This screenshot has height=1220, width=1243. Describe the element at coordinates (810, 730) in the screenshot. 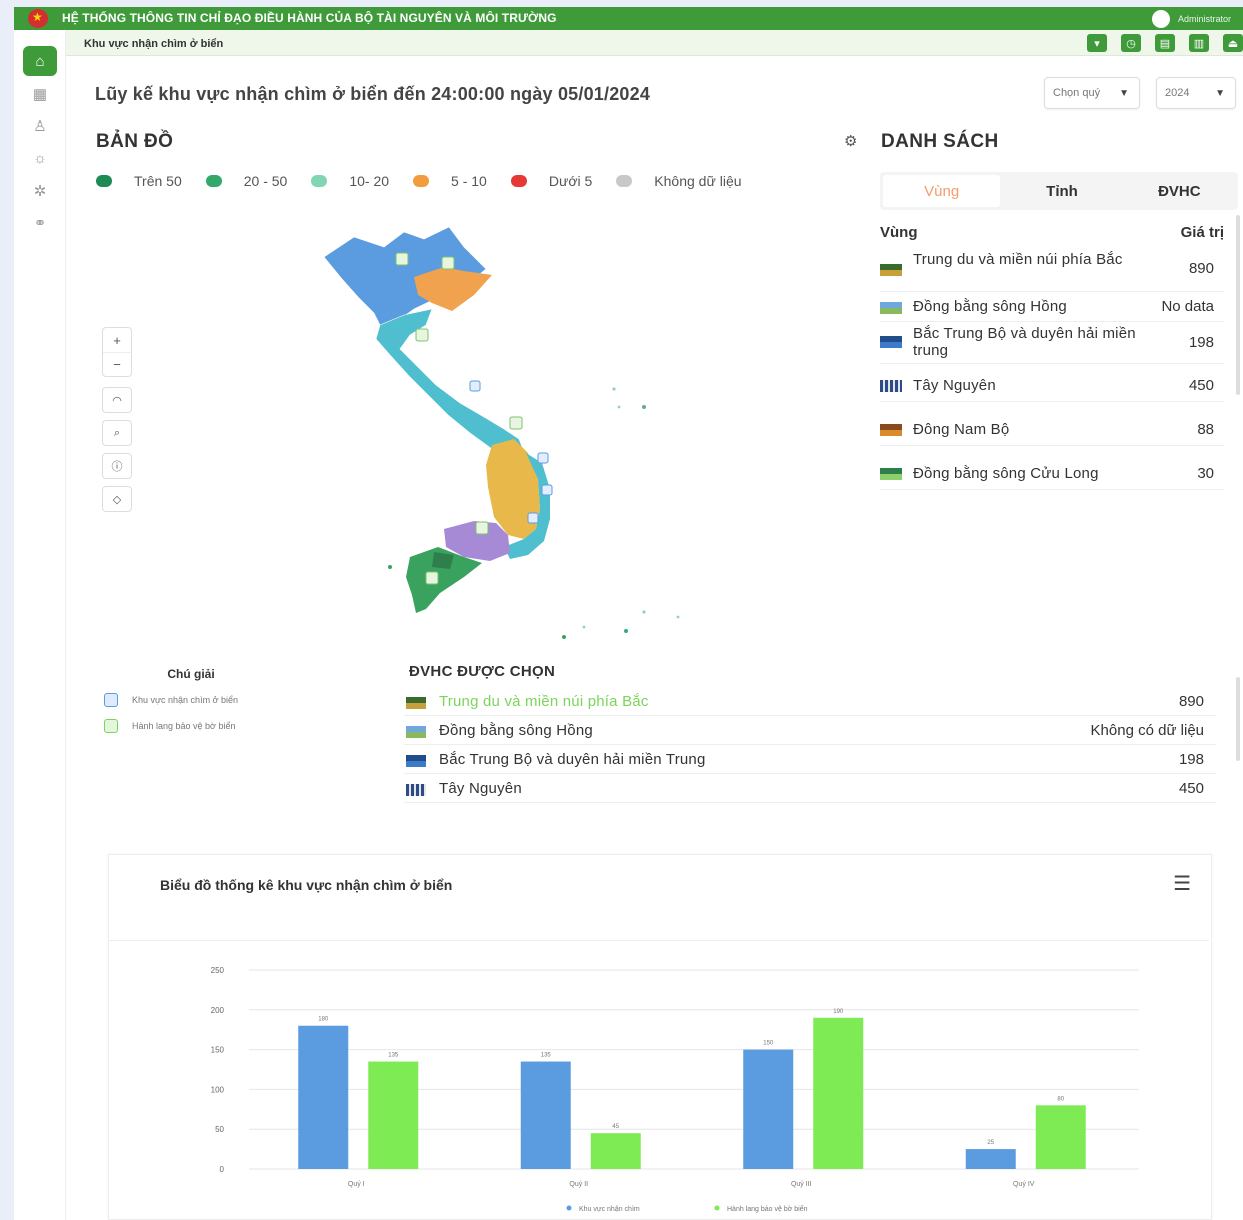

I see `table-row: Đồng bằng sông Hồng Không có dữ liệu` at that location.